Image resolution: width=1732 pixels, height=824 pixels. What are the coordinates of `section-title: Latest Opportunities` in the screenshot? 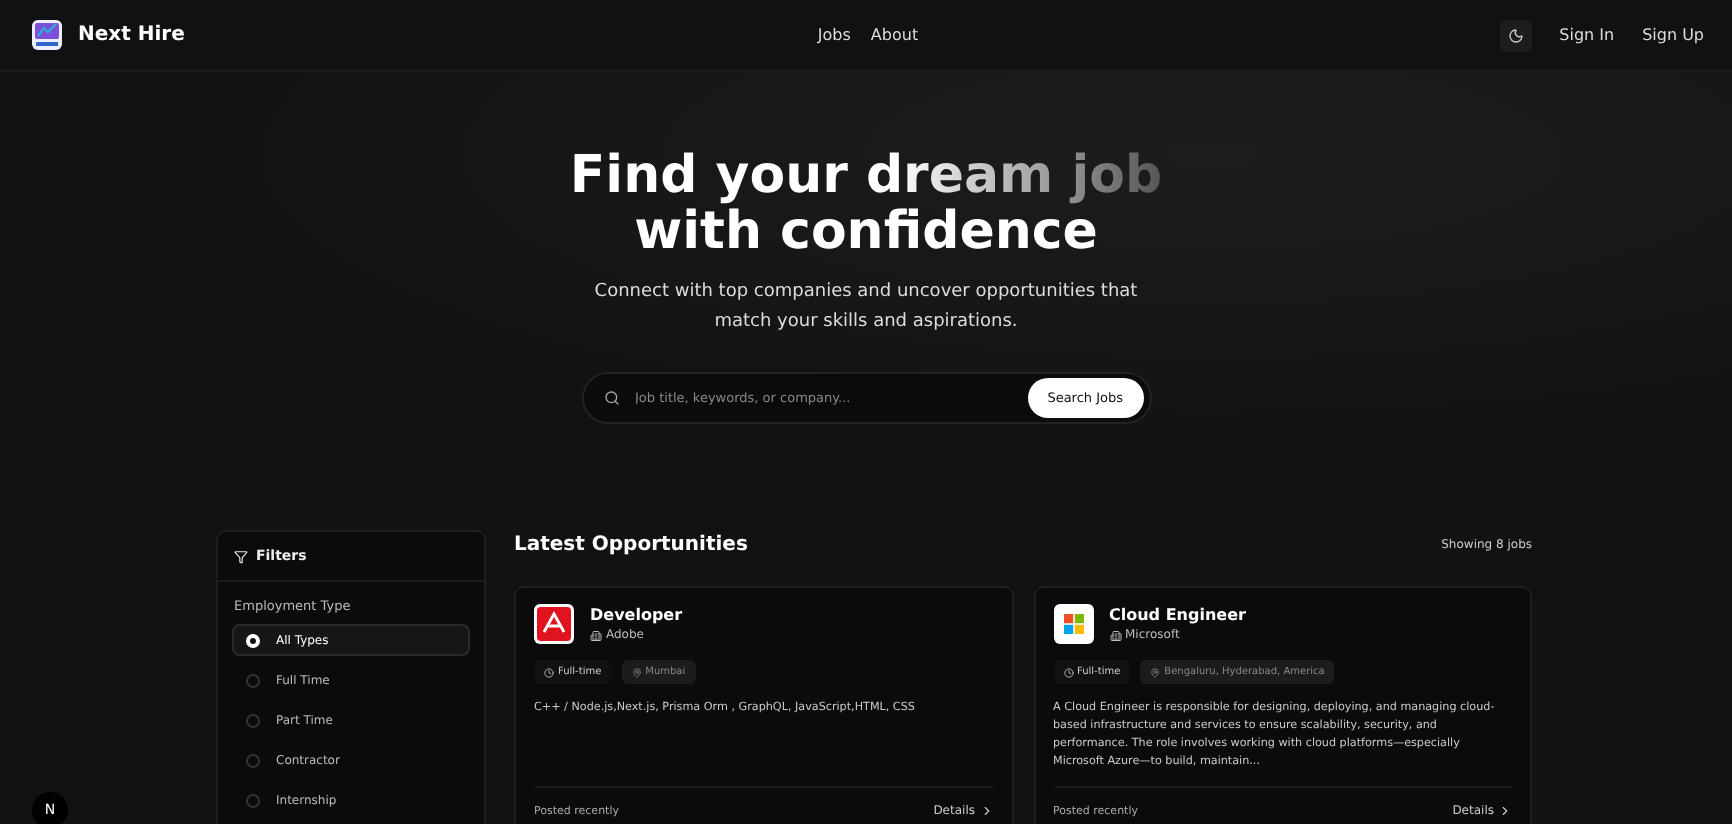 It's located at (631, 544).